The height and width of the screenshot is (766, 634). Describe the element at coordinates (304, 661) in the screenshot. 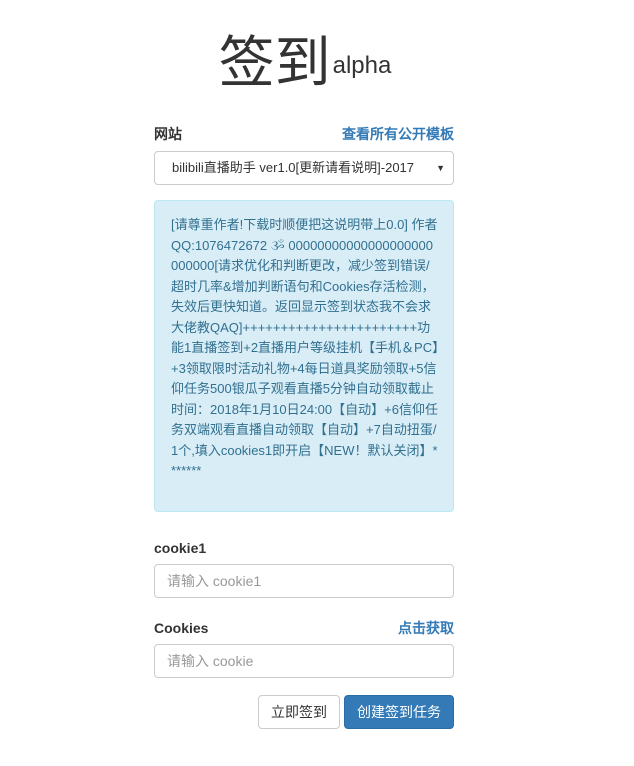

I see `cookies-input` at that location.